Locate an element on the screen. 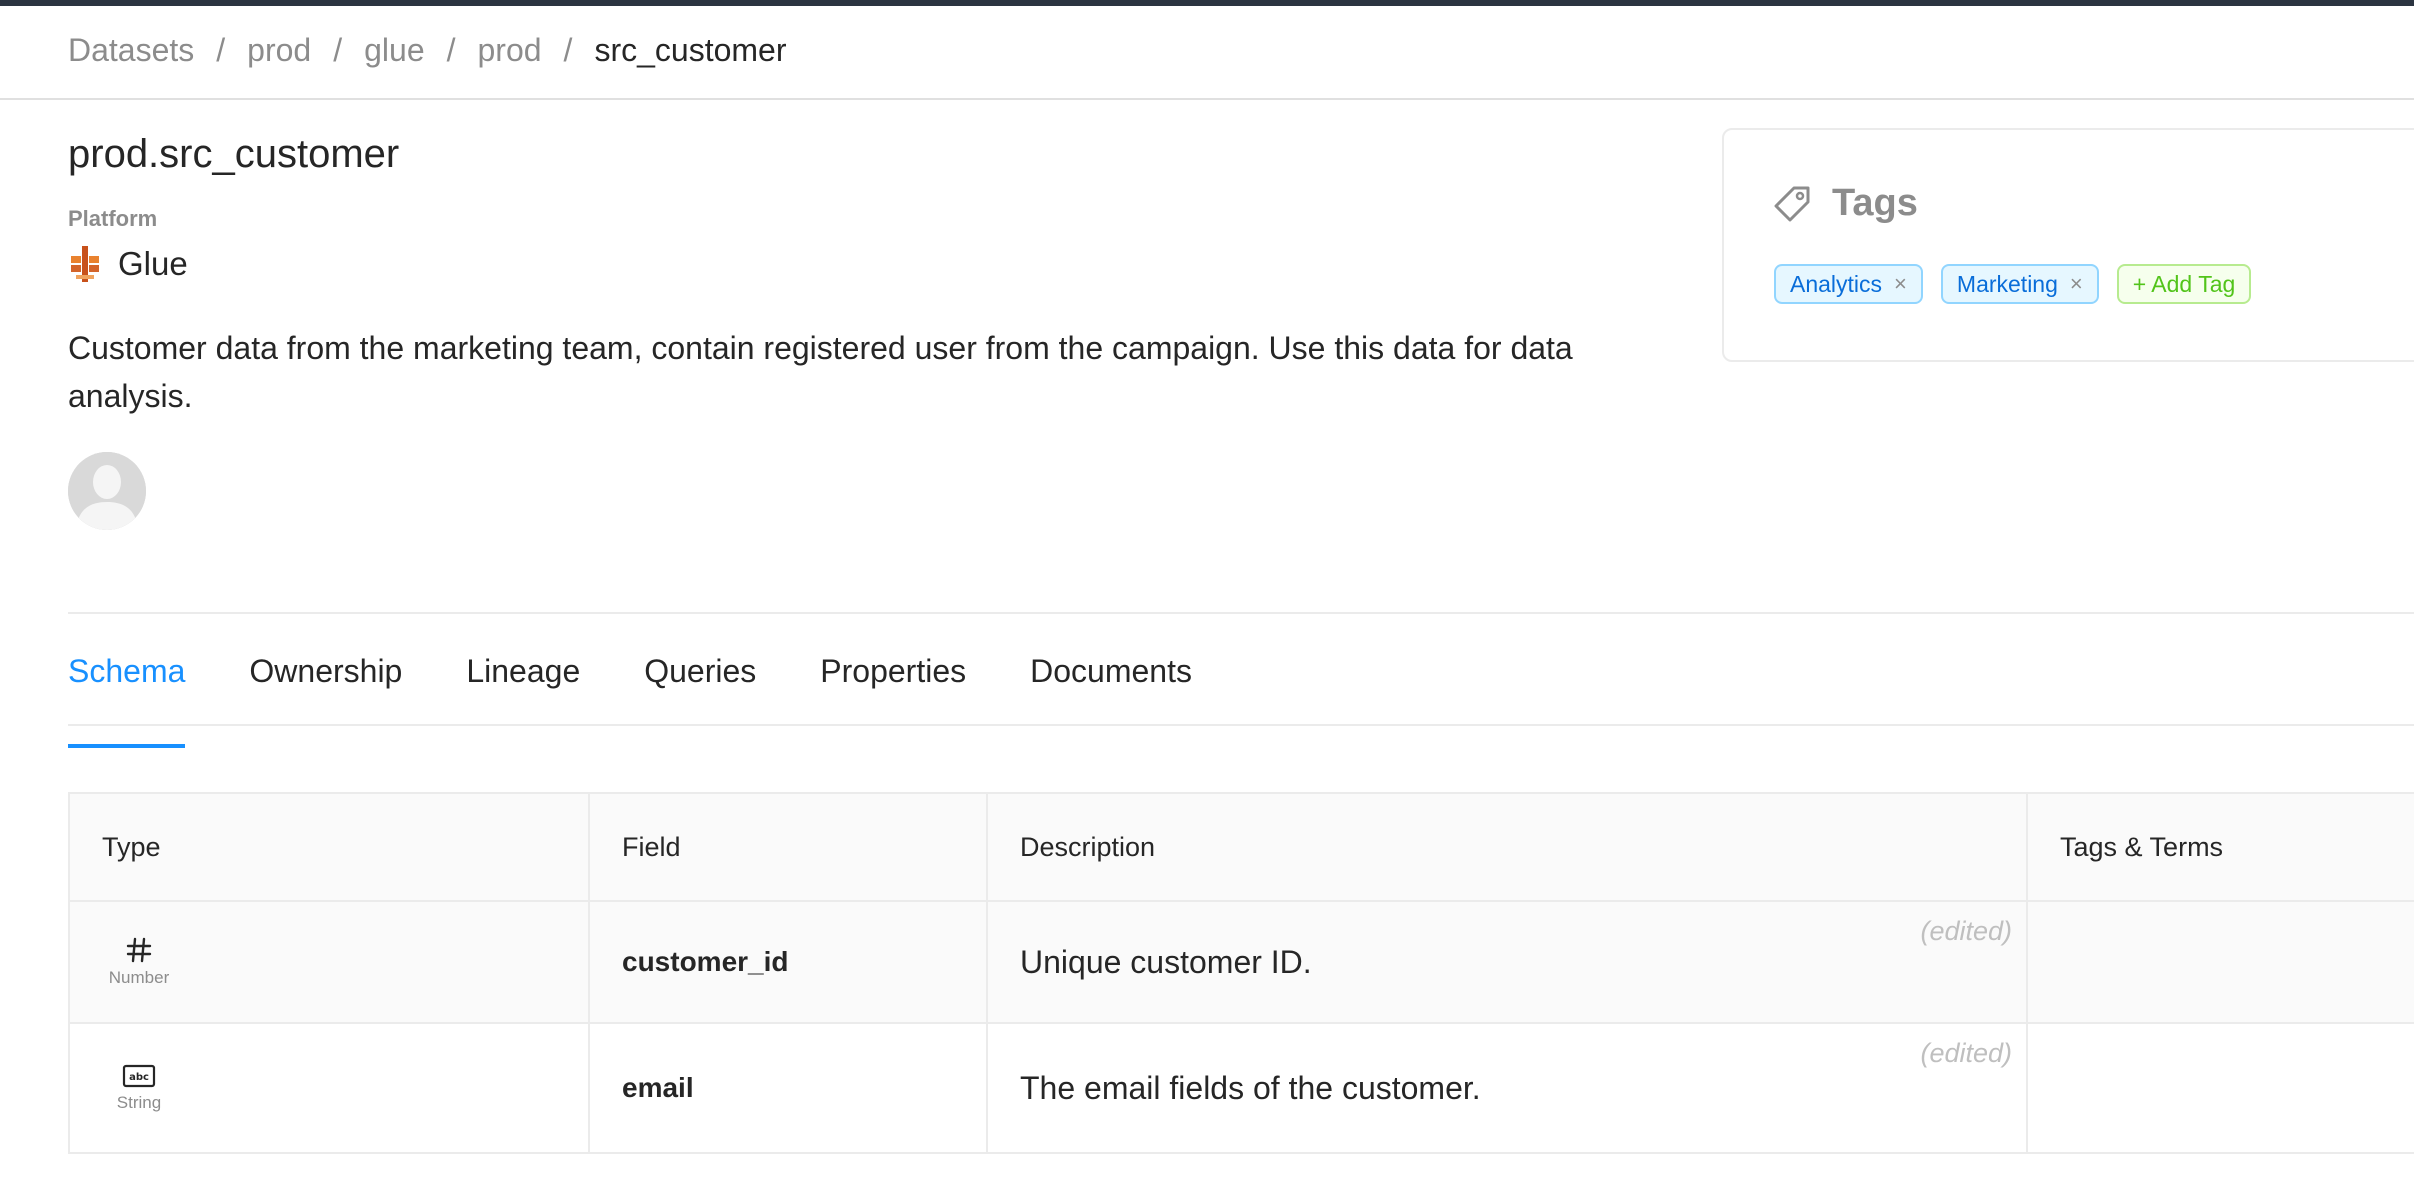  field-cell: customer_id is located at coordinates (788, 962).